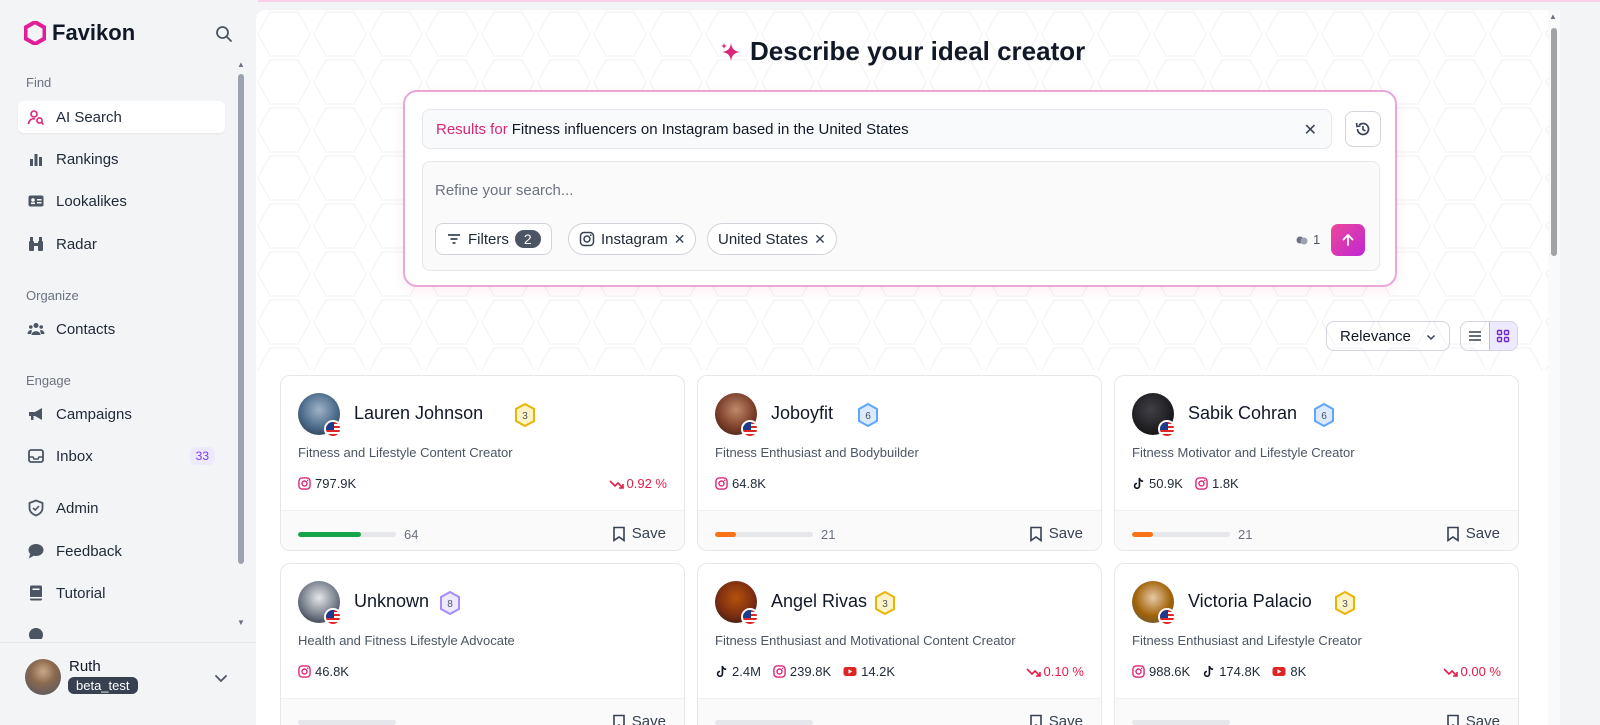 This screenshot has height=725, width=1600. What do you see at coordinates (1345, 603) in the screenshot?
I see `level-badge-icon: 3` at bounding box center [1345, 603].